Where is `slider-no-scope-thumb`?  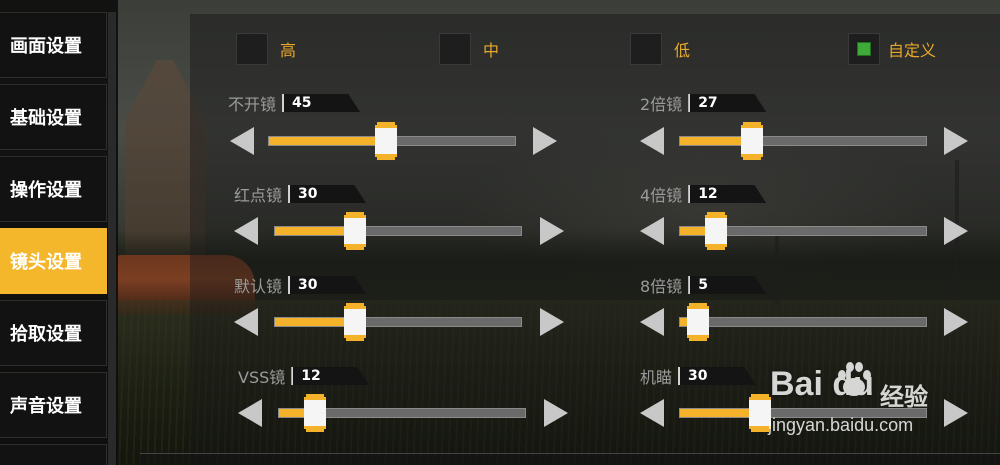
slider-no-scope-thumb is located at coordinates (386, 141).